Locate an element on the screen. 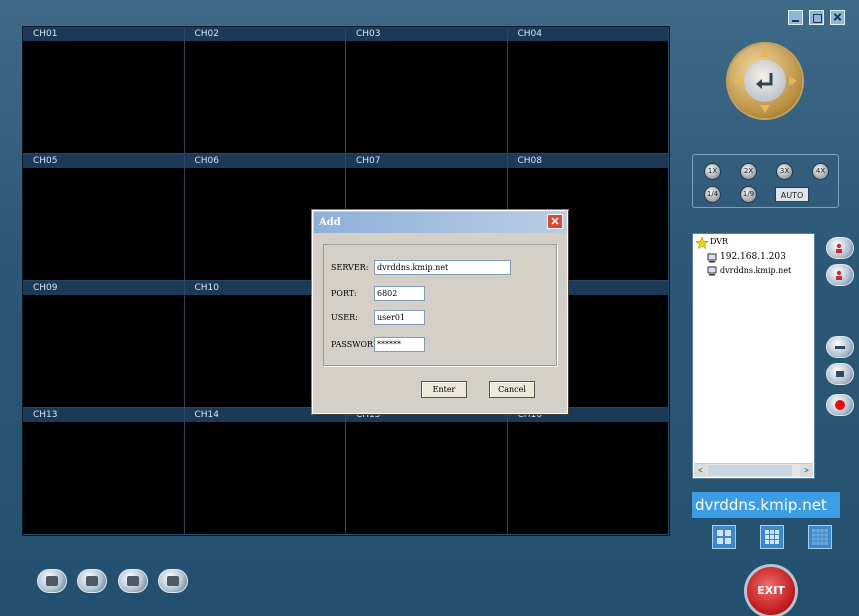 The image size is (859, 616). settings-button is located at coordinates (840, 347).